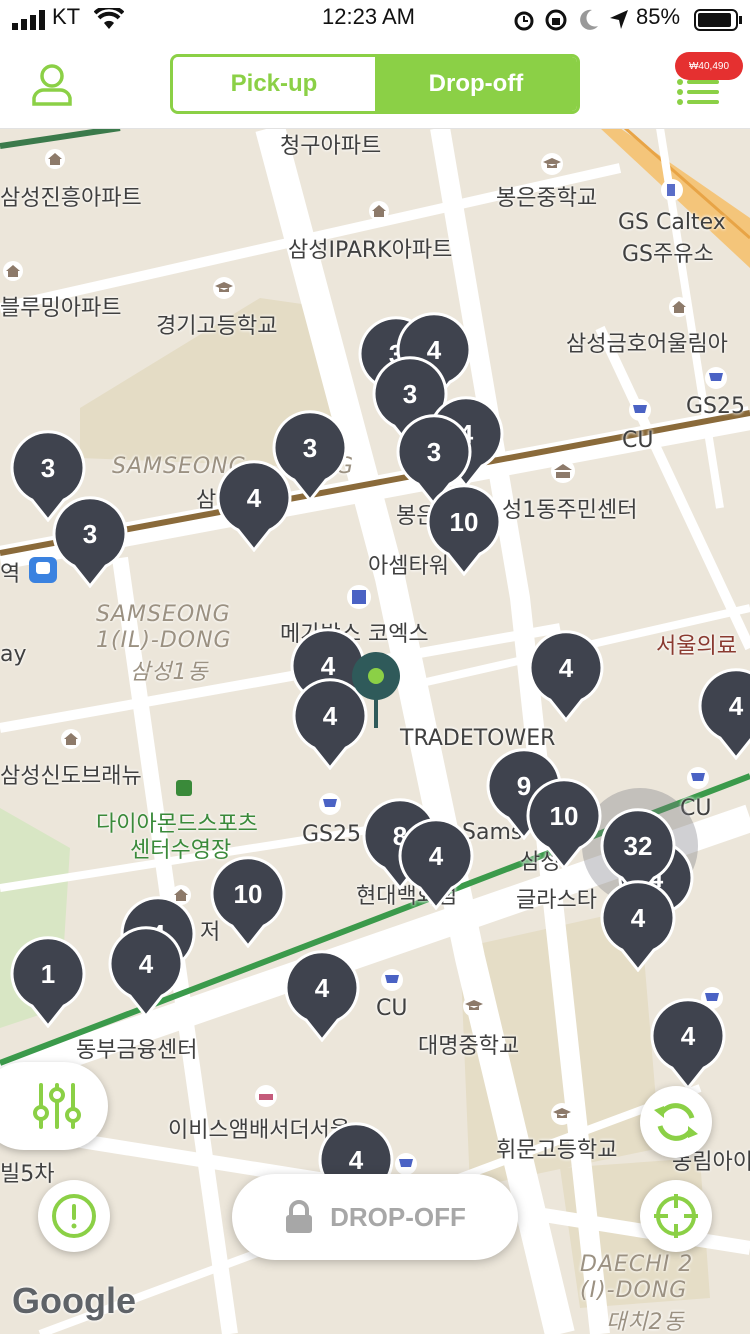  Describe the element at coordinates (589, 19) in the screenshot. I see `moon-icon` at that location.